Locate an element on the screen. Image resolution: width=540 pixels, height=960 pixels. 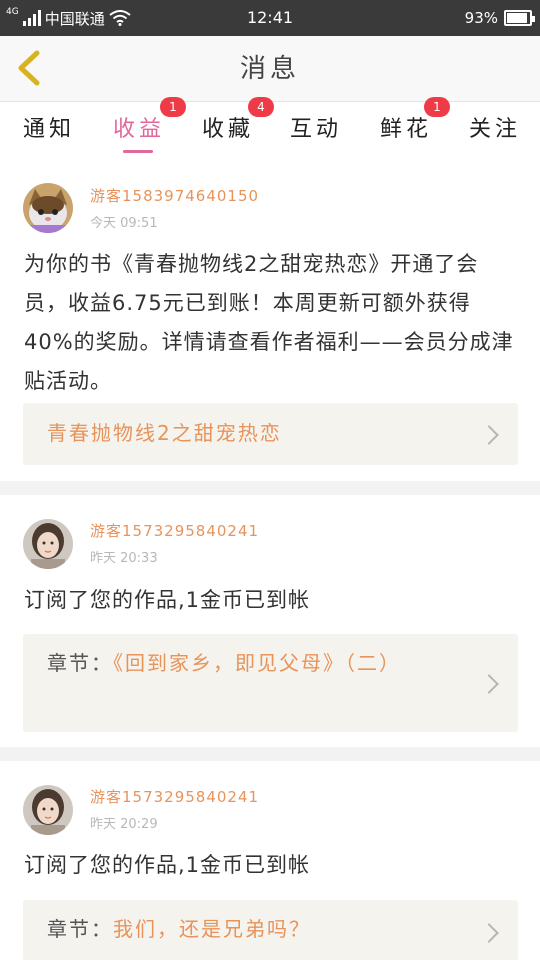
battery-icon is located at coordinates (519, 18).